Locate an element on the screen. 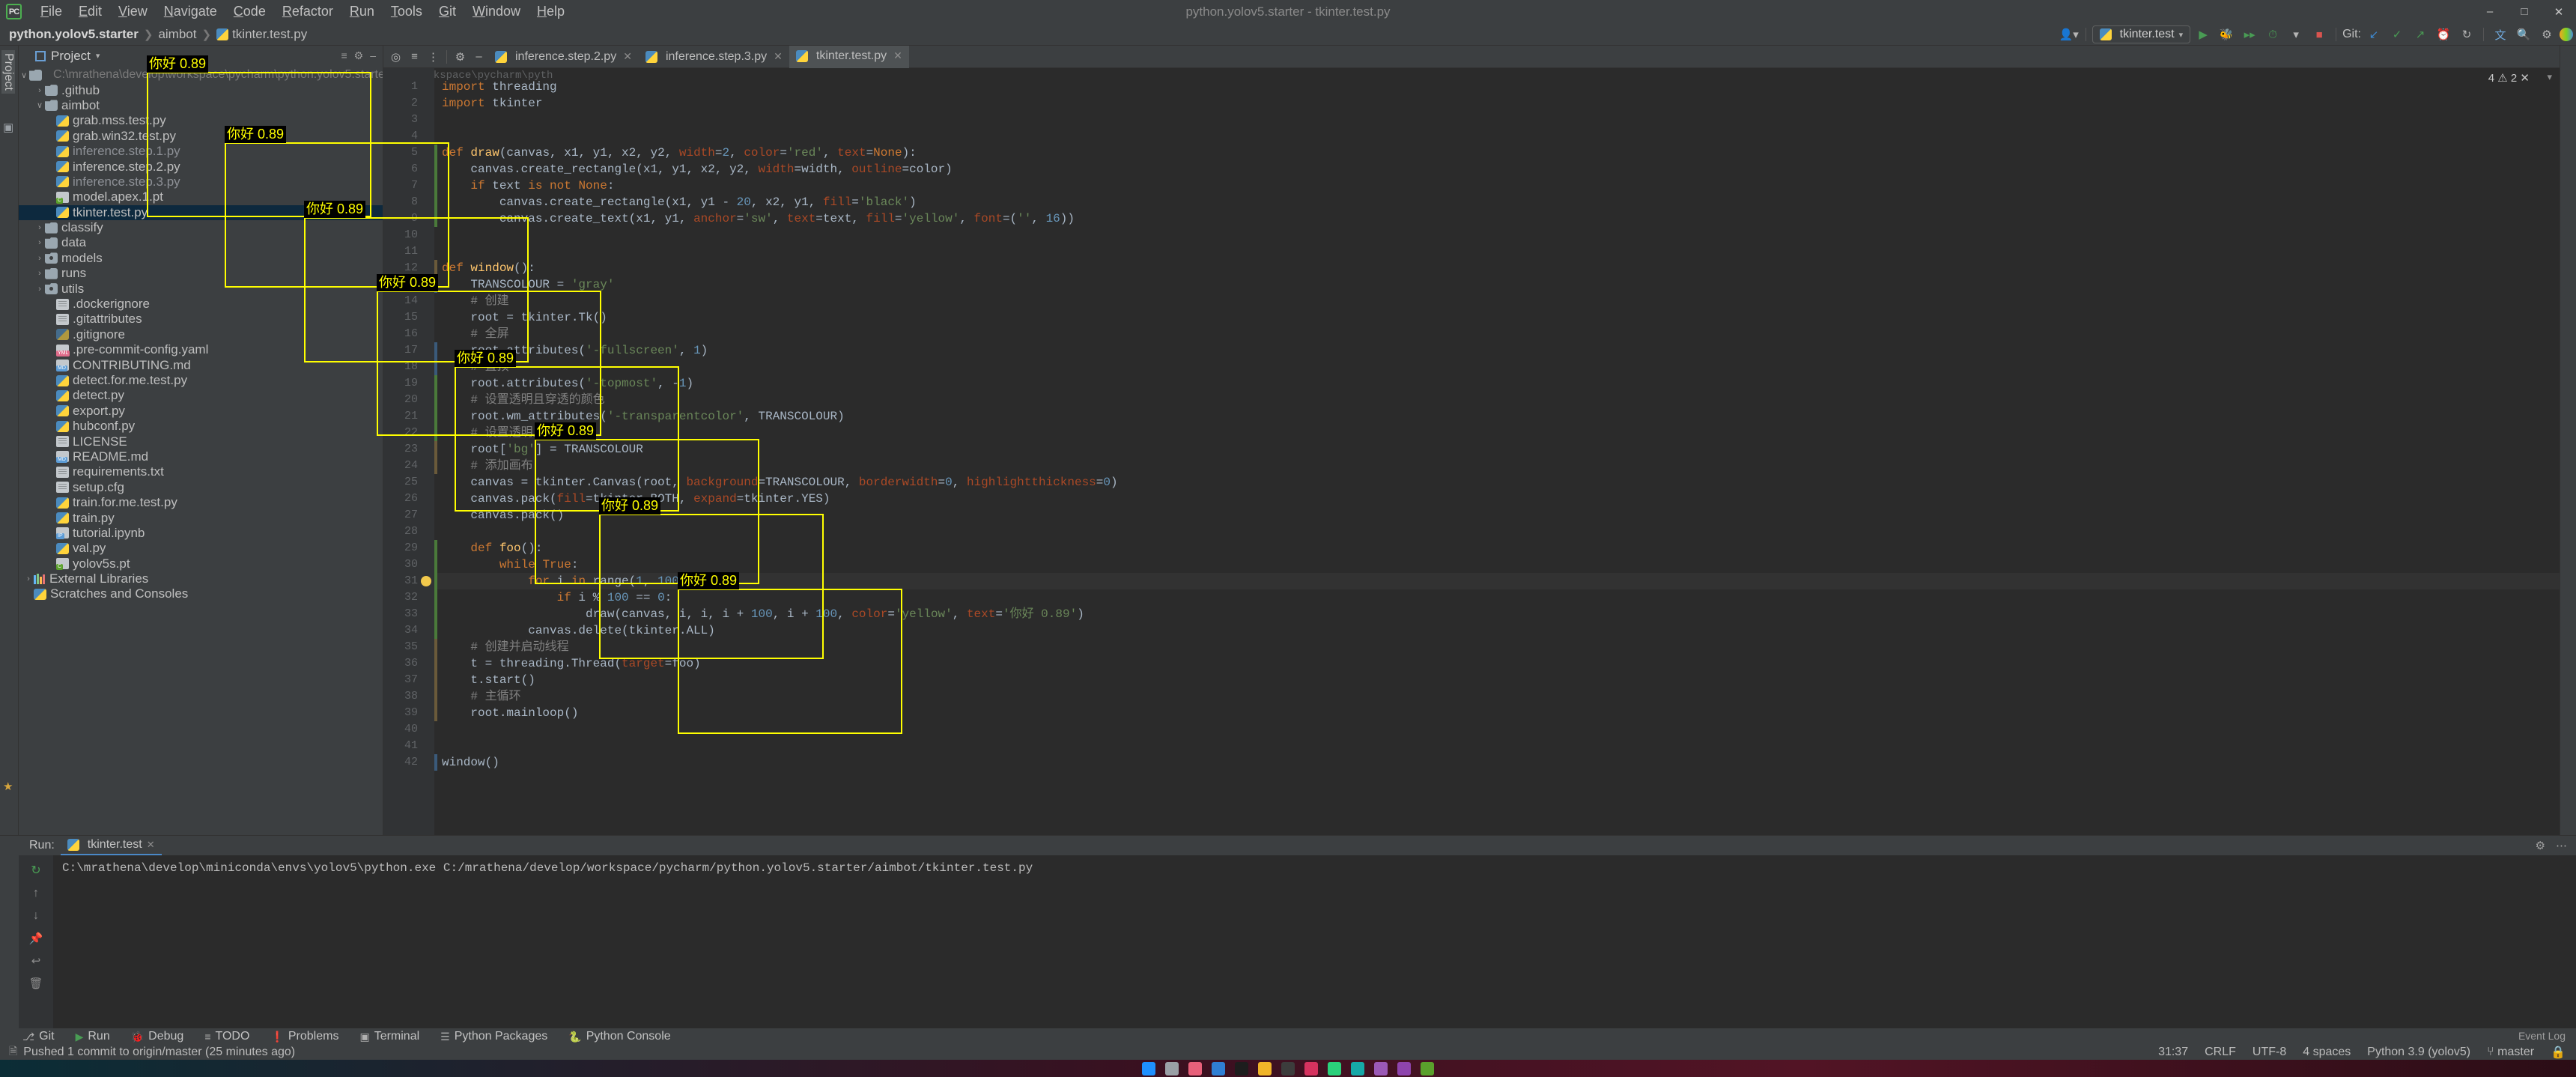  rerun-icon: ↻ is located at coordinates (35, 870).